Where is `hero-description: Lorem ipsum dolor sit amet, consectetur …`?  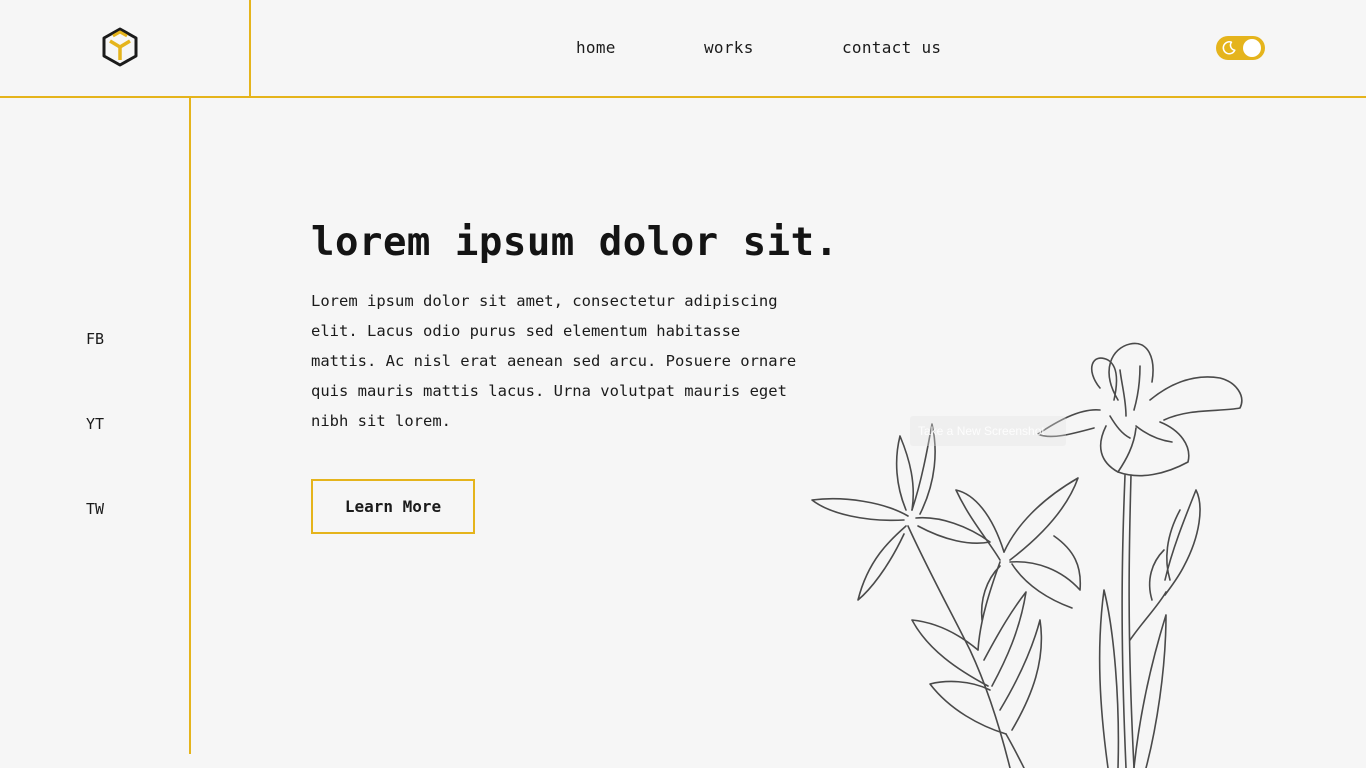
hero-description: Lorem ipsum dolor sit amet, consectetur … is located at coordinates (554, 361).